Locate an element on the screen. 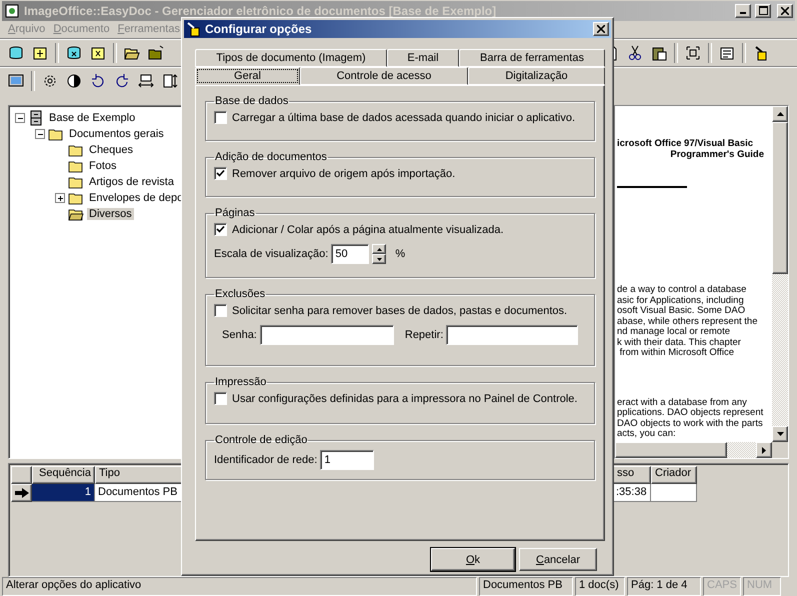 The height and width of the screenshot is (596, 797). row-pointer-icon is located at coordinates (21, 493).